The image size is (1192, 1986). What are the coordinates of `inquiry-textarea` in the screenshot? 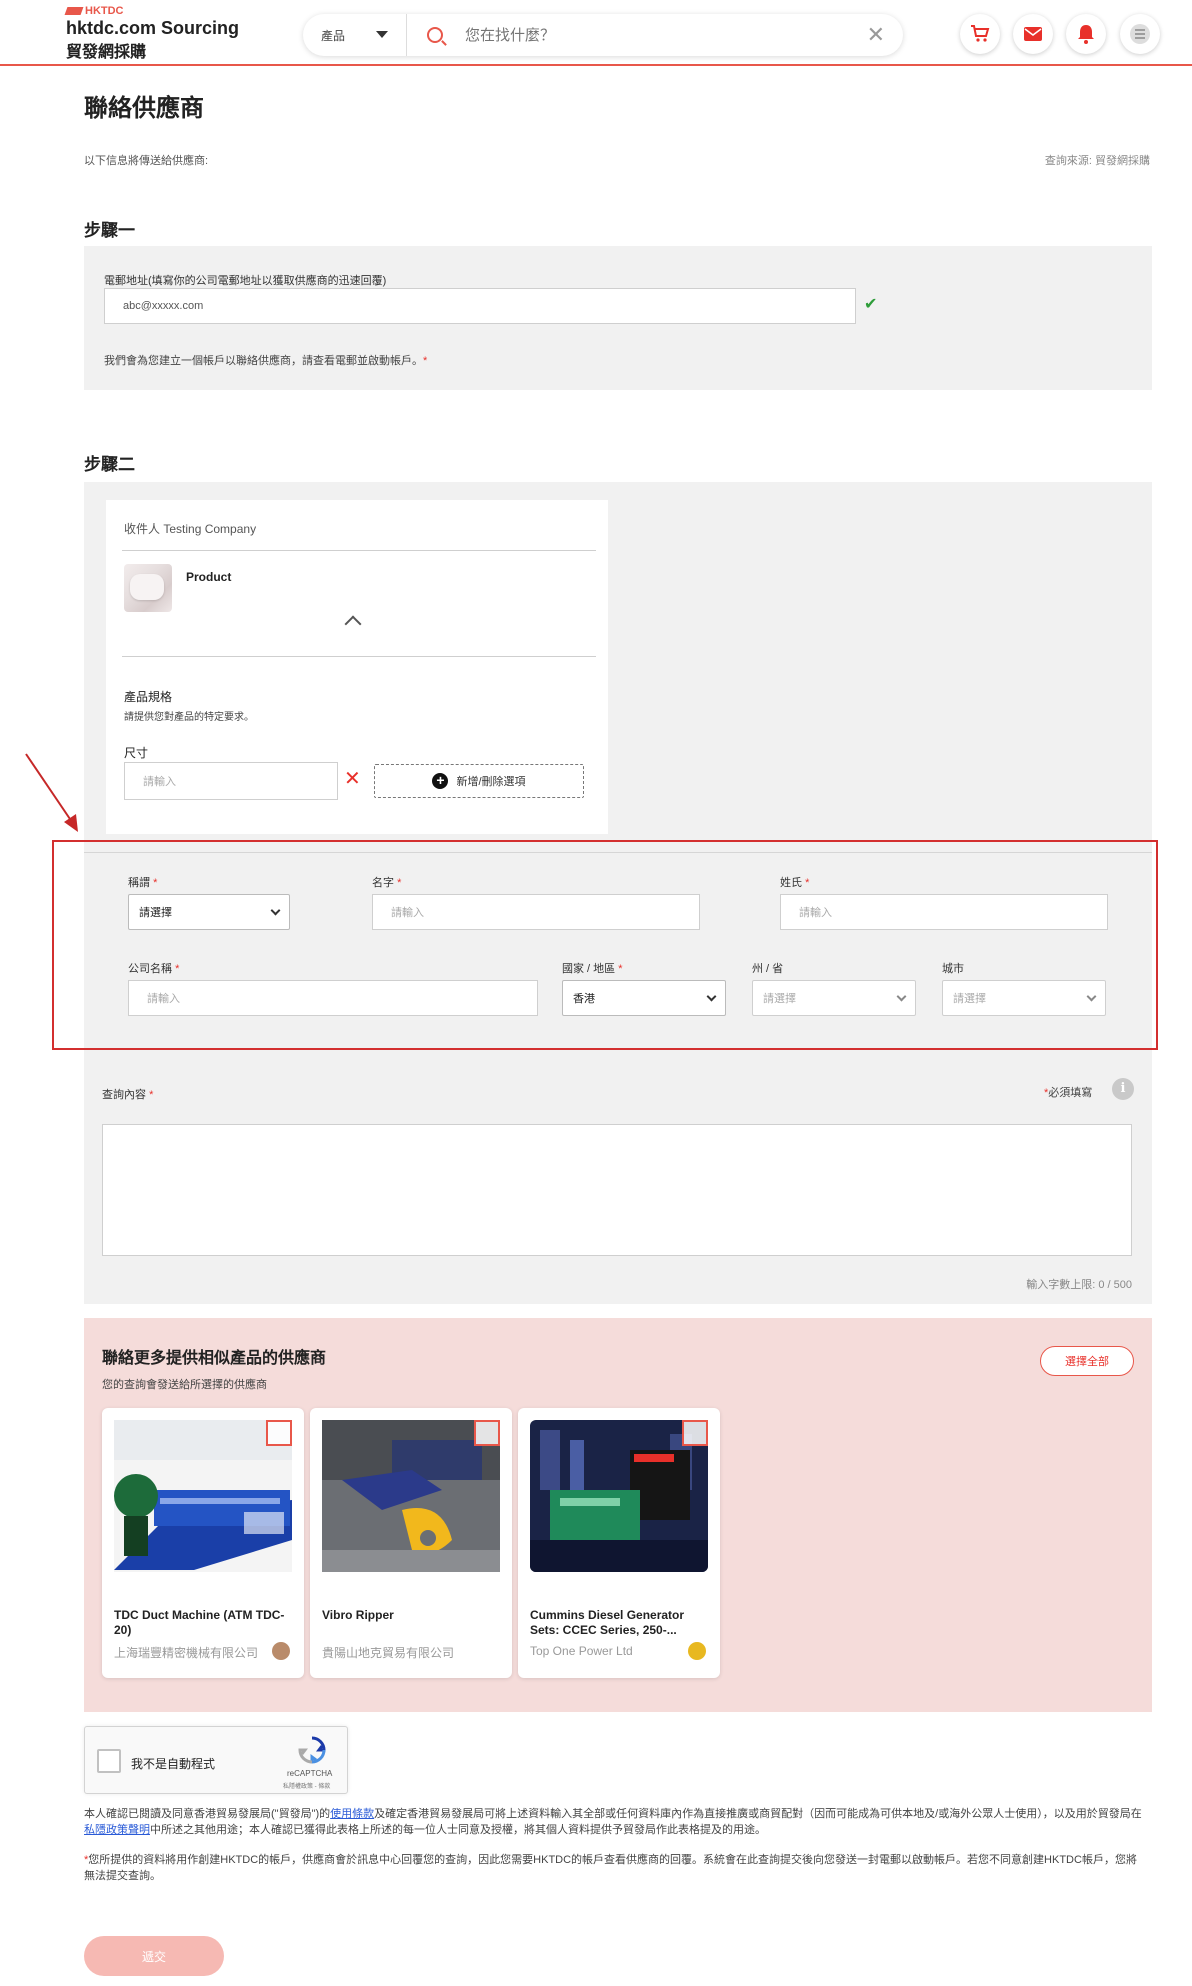 It's located at (617, 1190).